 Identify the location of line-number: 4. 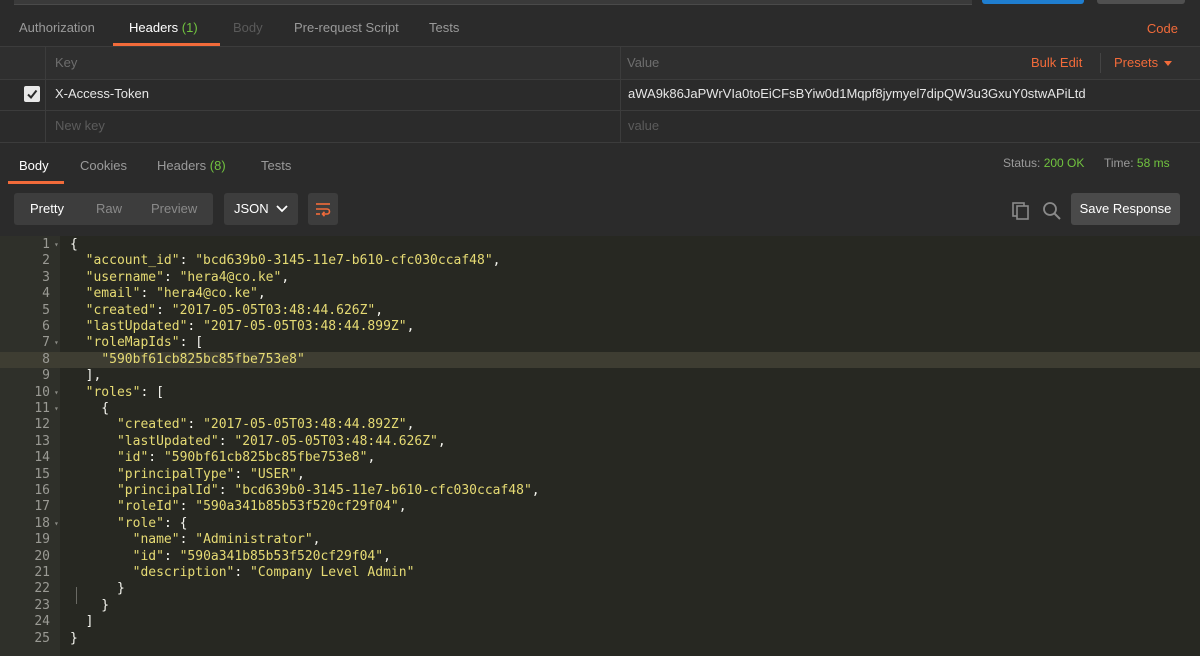
(46, 294).